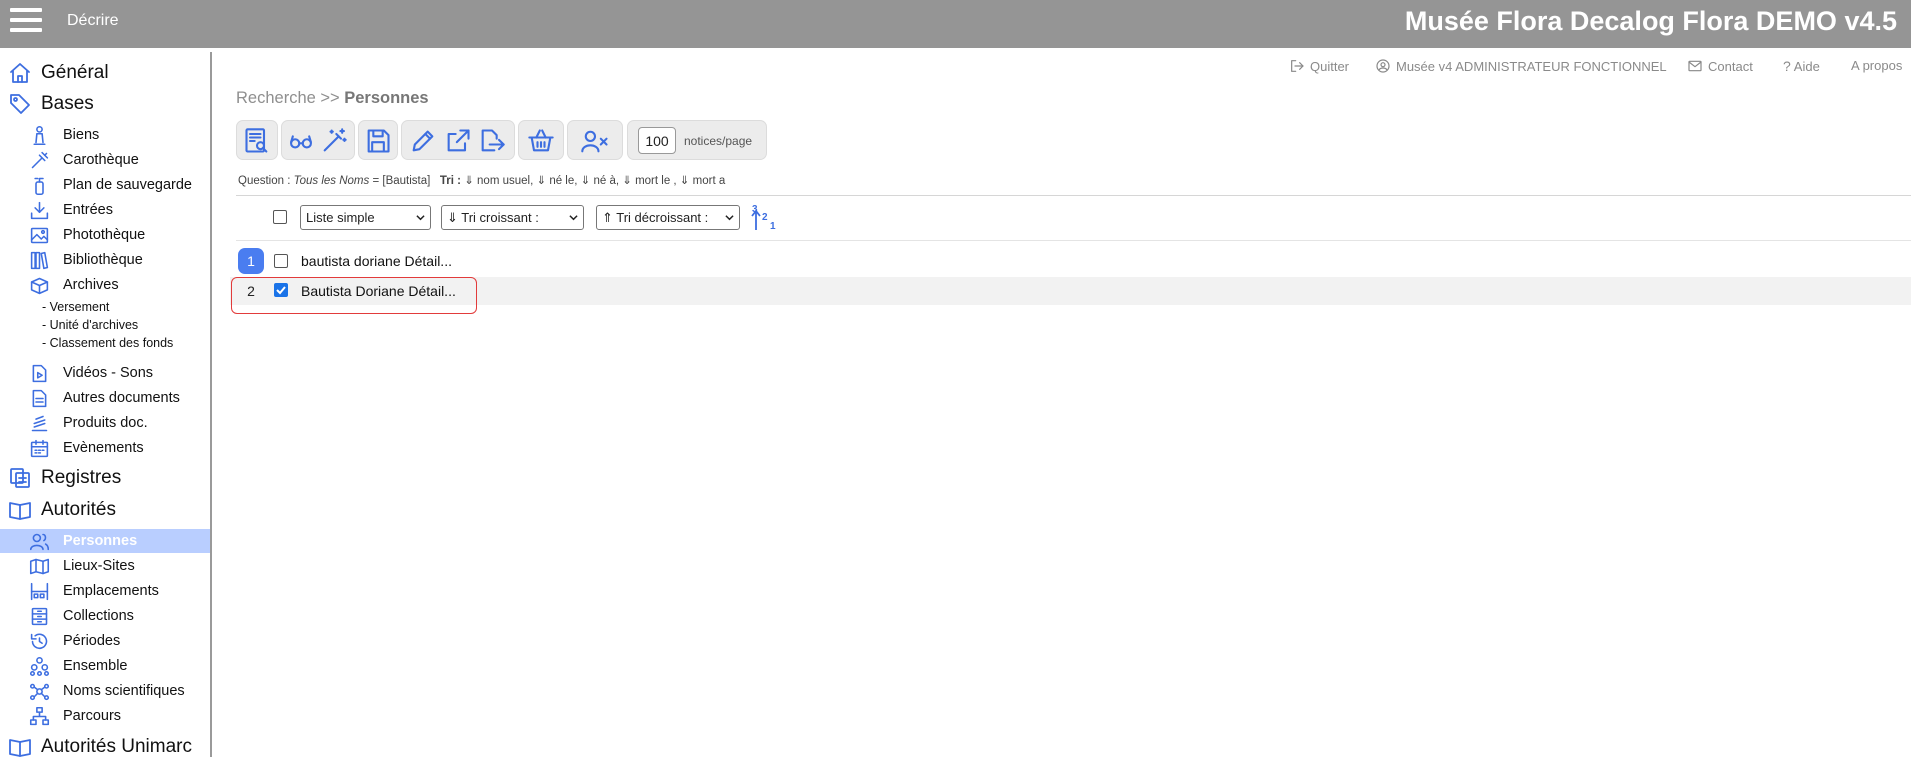 The height and width of the screenshot is (757, 1911). What do you see at coordinates (111, 591) in the screenshot?
I see `sidebar-item-label: Emplacements` at bounding box center [111, 591].